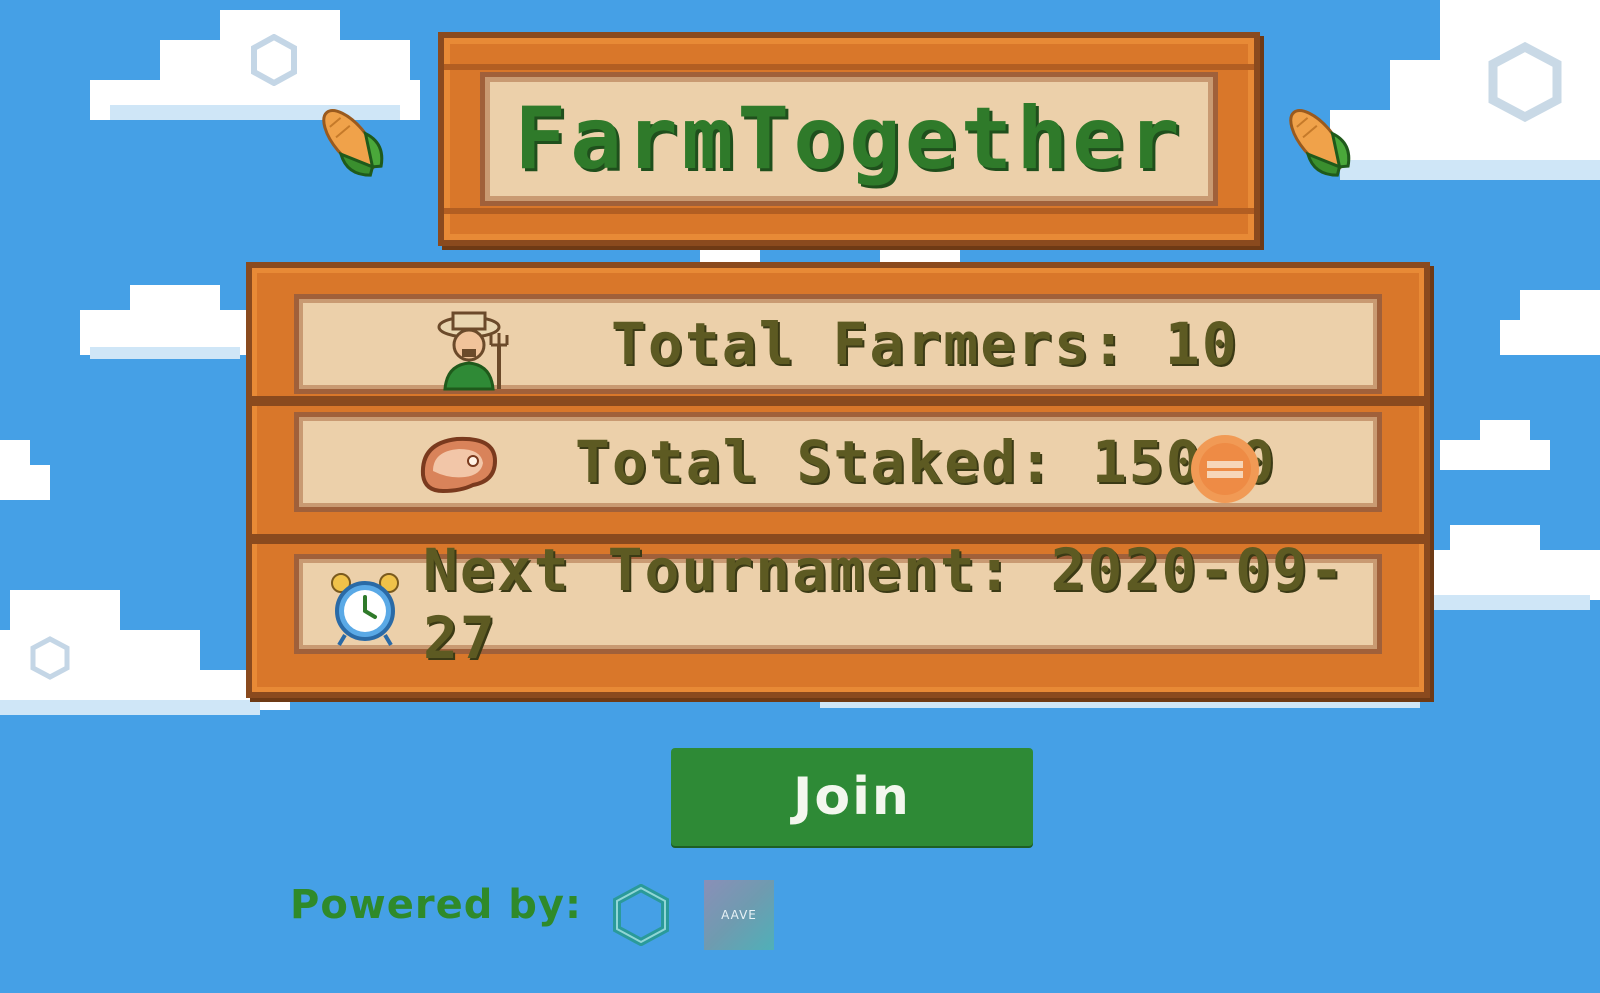 The image size is (1600, 993). Describe the element at coordinates (25, 470) in the screenshot. I see `cloud-left-edge` at that location.